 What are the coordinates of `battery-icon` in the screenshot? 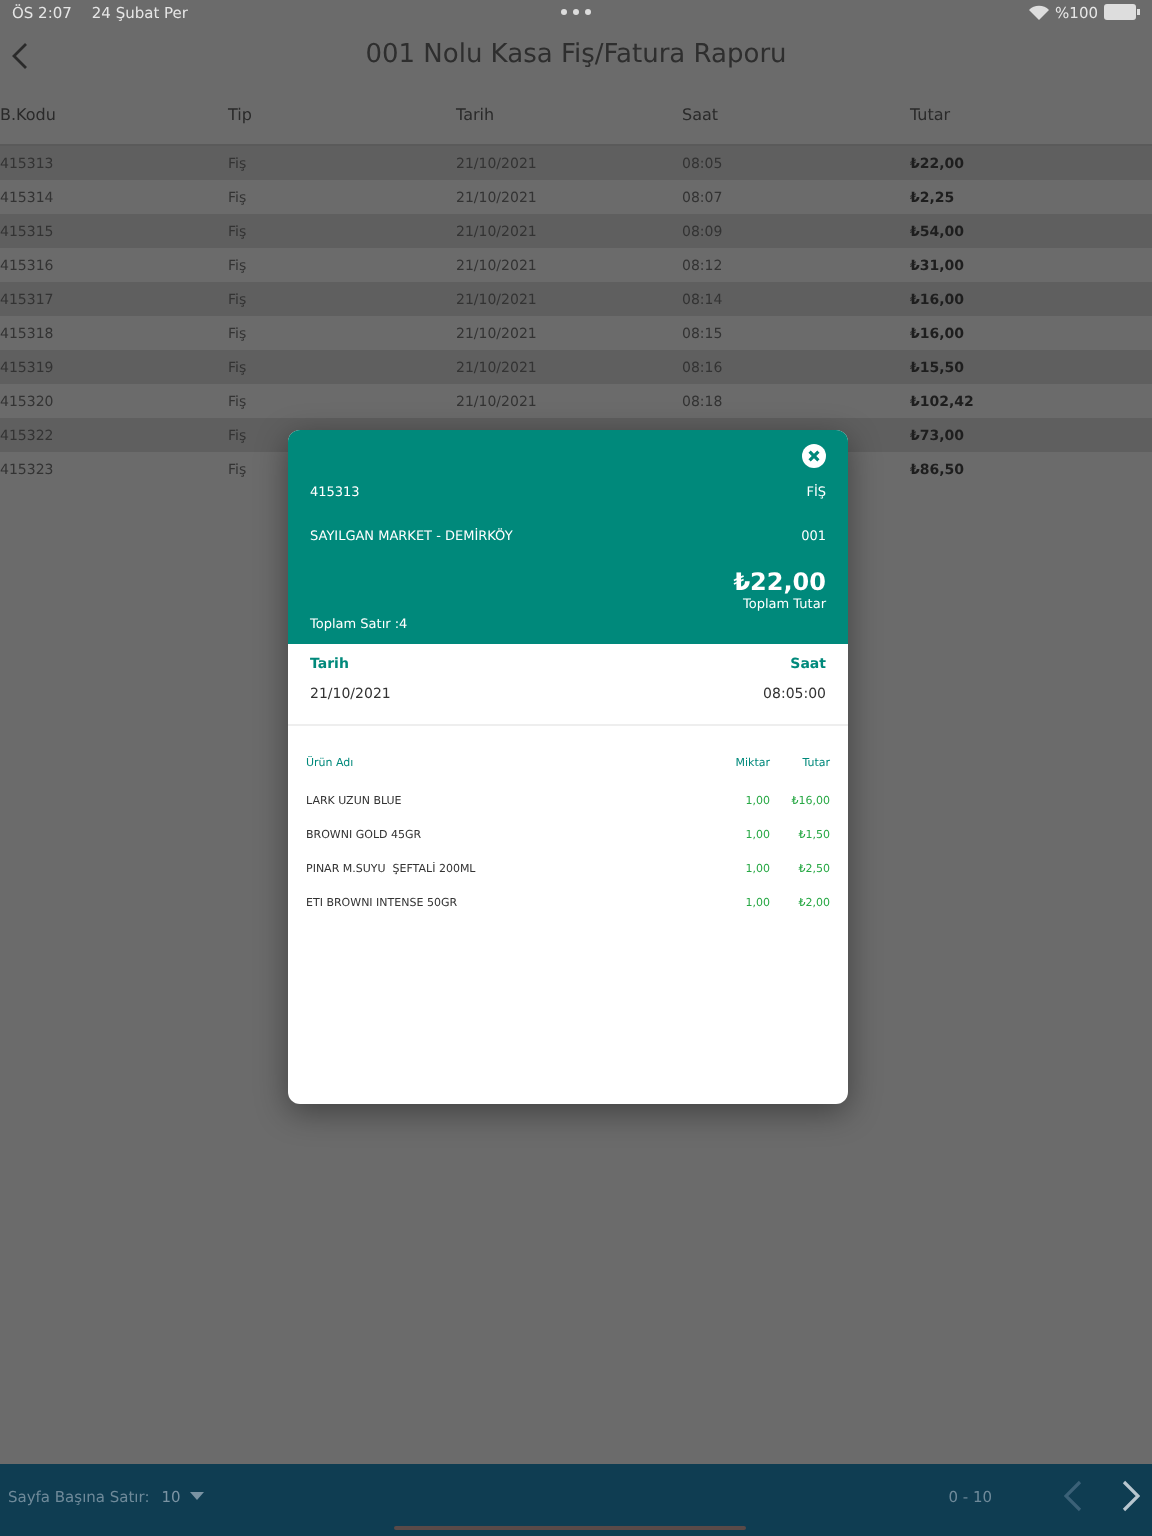 It's located at (1122, 12).